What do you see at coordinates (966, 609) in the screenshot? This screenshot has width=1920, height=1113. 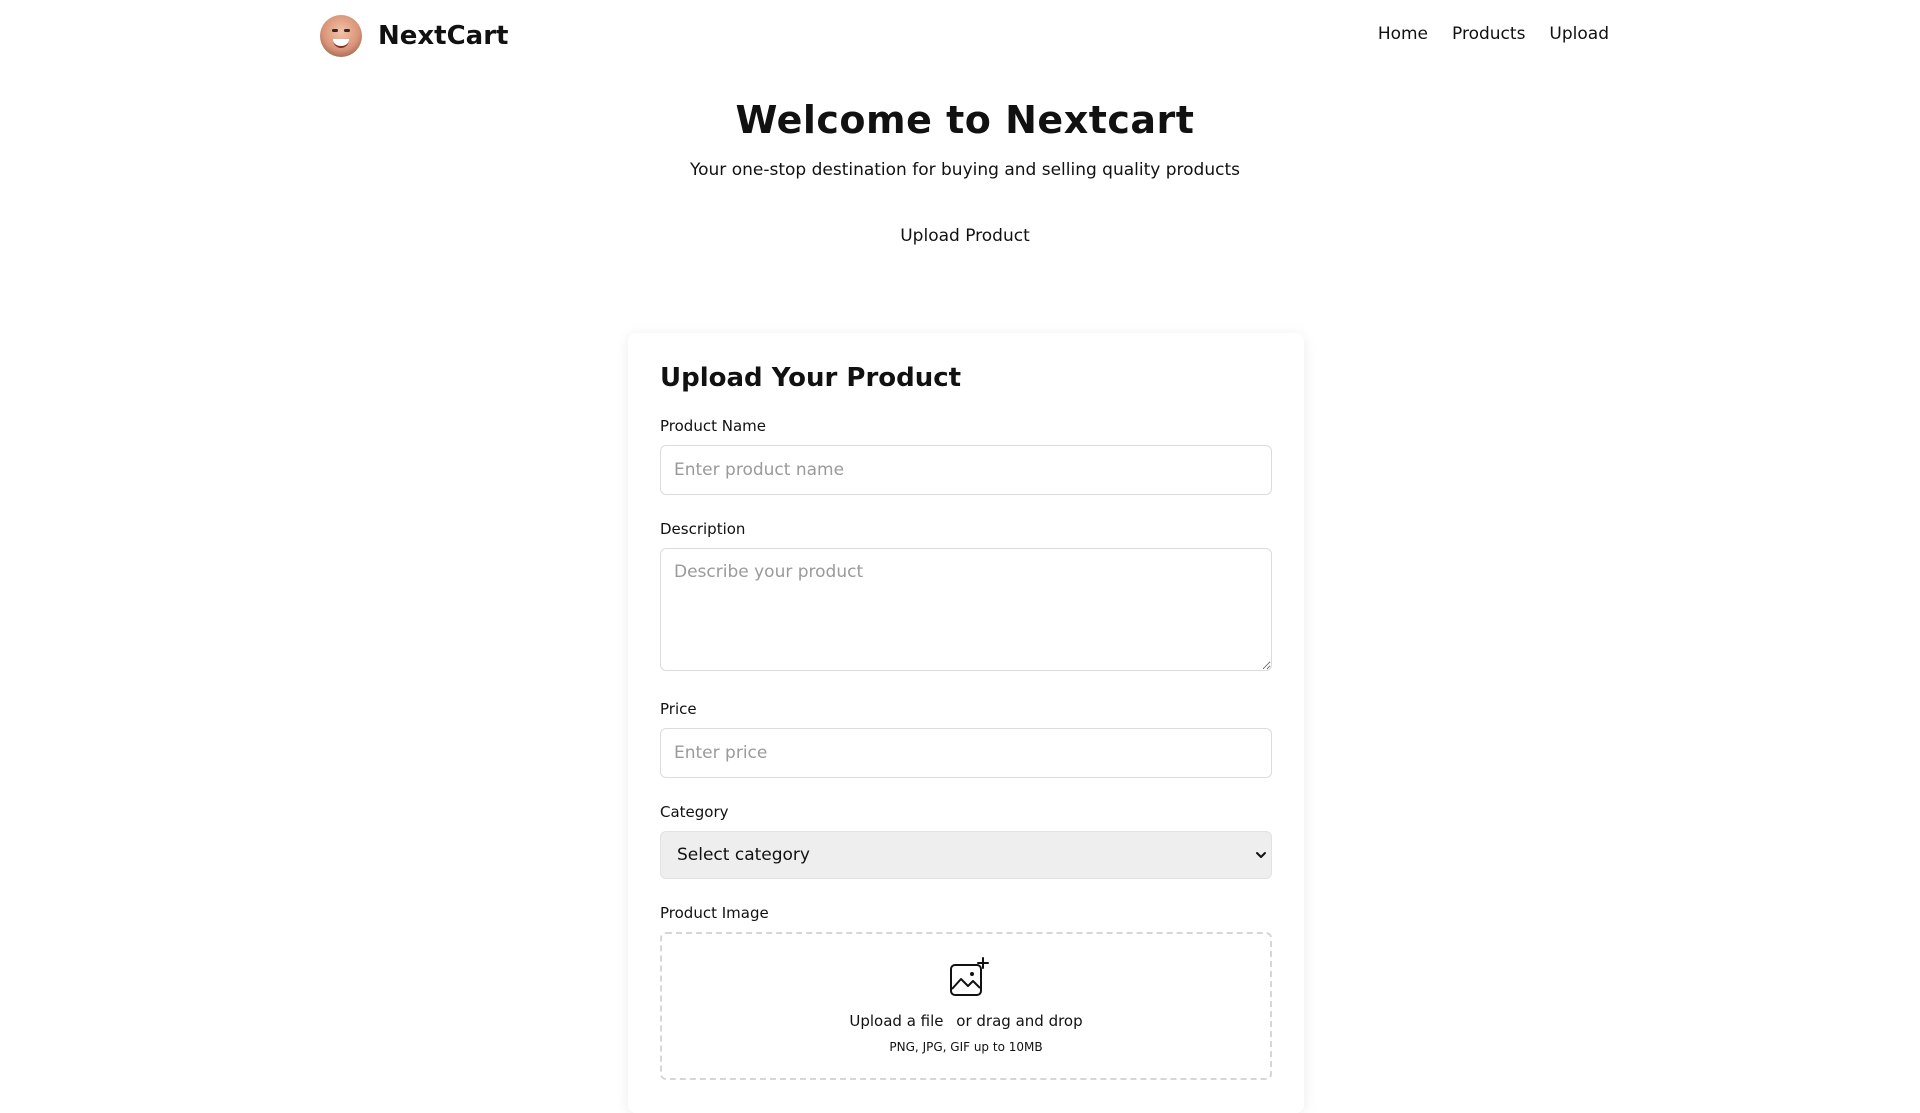 I see `description-textarea` at bounding box center [966, 609].